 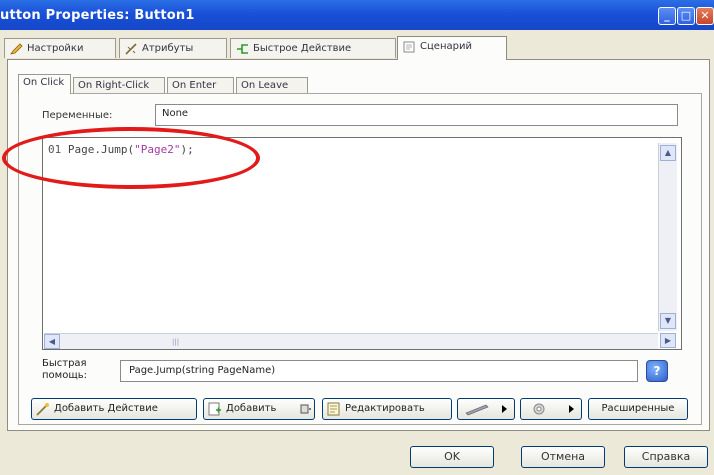 I want to click on add-action-label: Добавить Действие, so click(x=106, y=408).